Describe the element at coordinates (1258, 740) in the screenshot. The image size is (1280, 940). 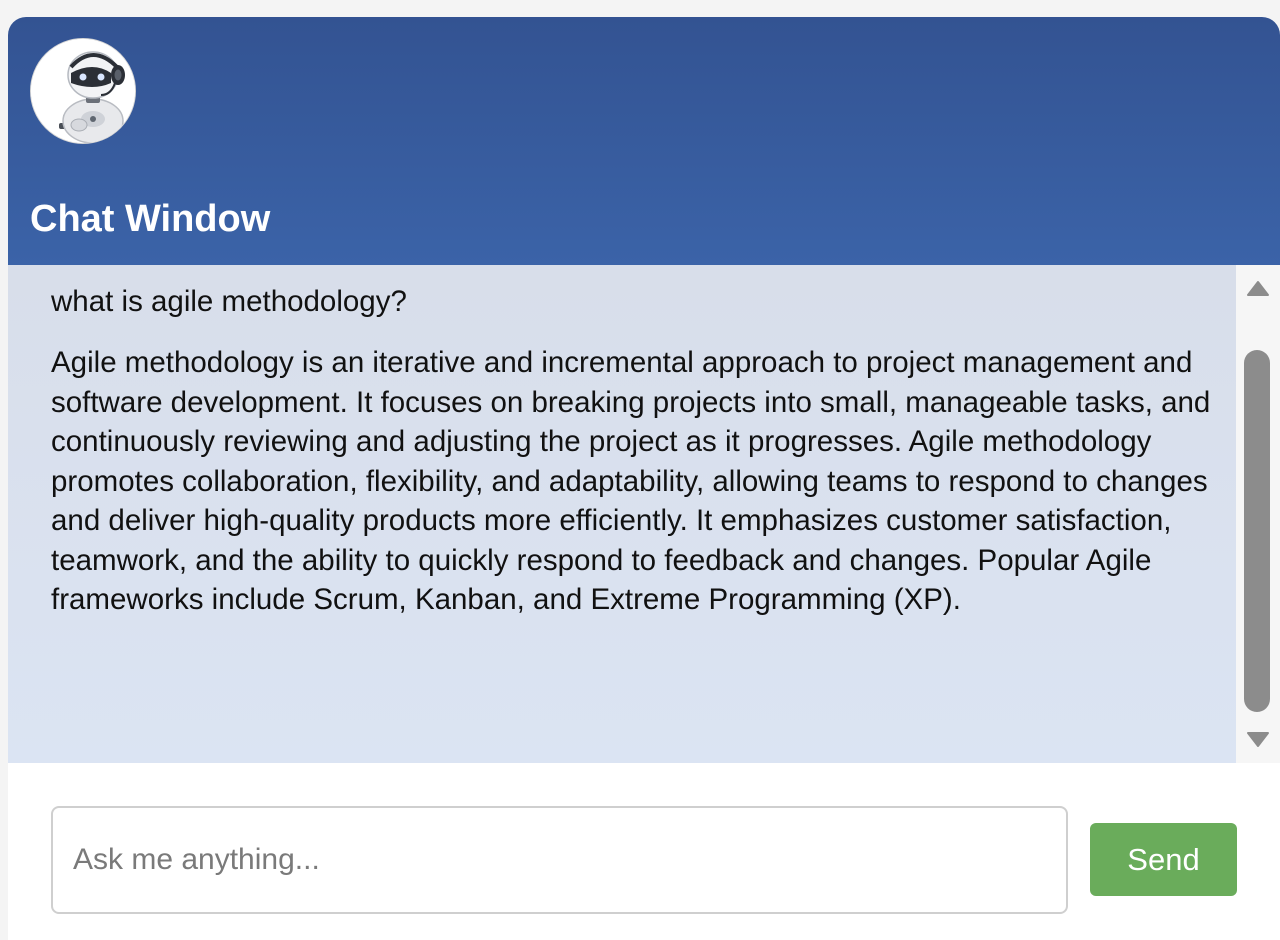
I see `scroll-down-arrow-icon` at that location.